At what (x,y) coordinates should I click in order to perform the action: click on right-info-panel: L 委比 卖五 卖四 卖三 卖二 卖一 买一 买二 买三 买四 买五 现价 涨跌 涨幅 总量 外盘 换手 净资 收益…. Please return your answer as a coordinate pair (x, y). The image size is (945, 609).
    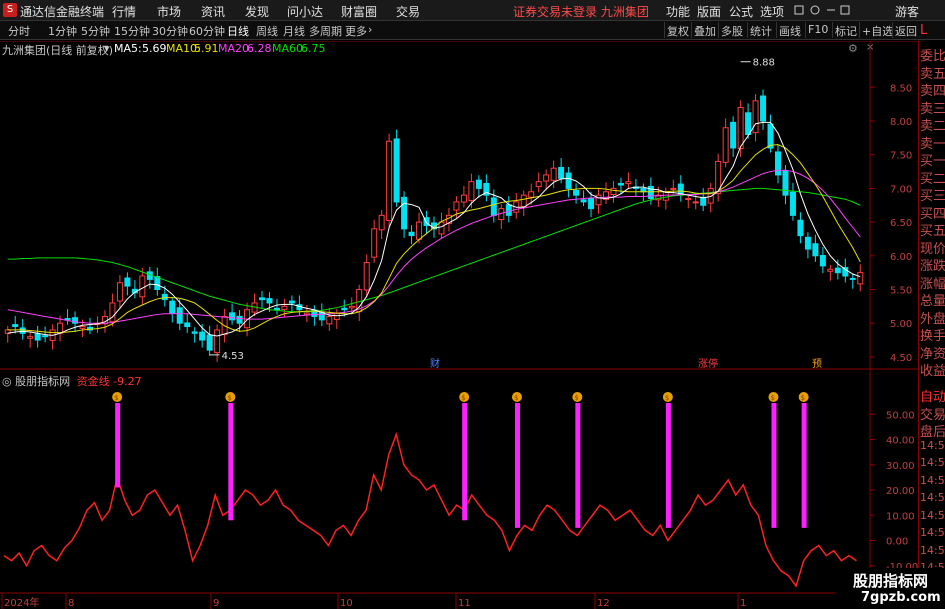
    Looking at the image, I should click on (931, 316).